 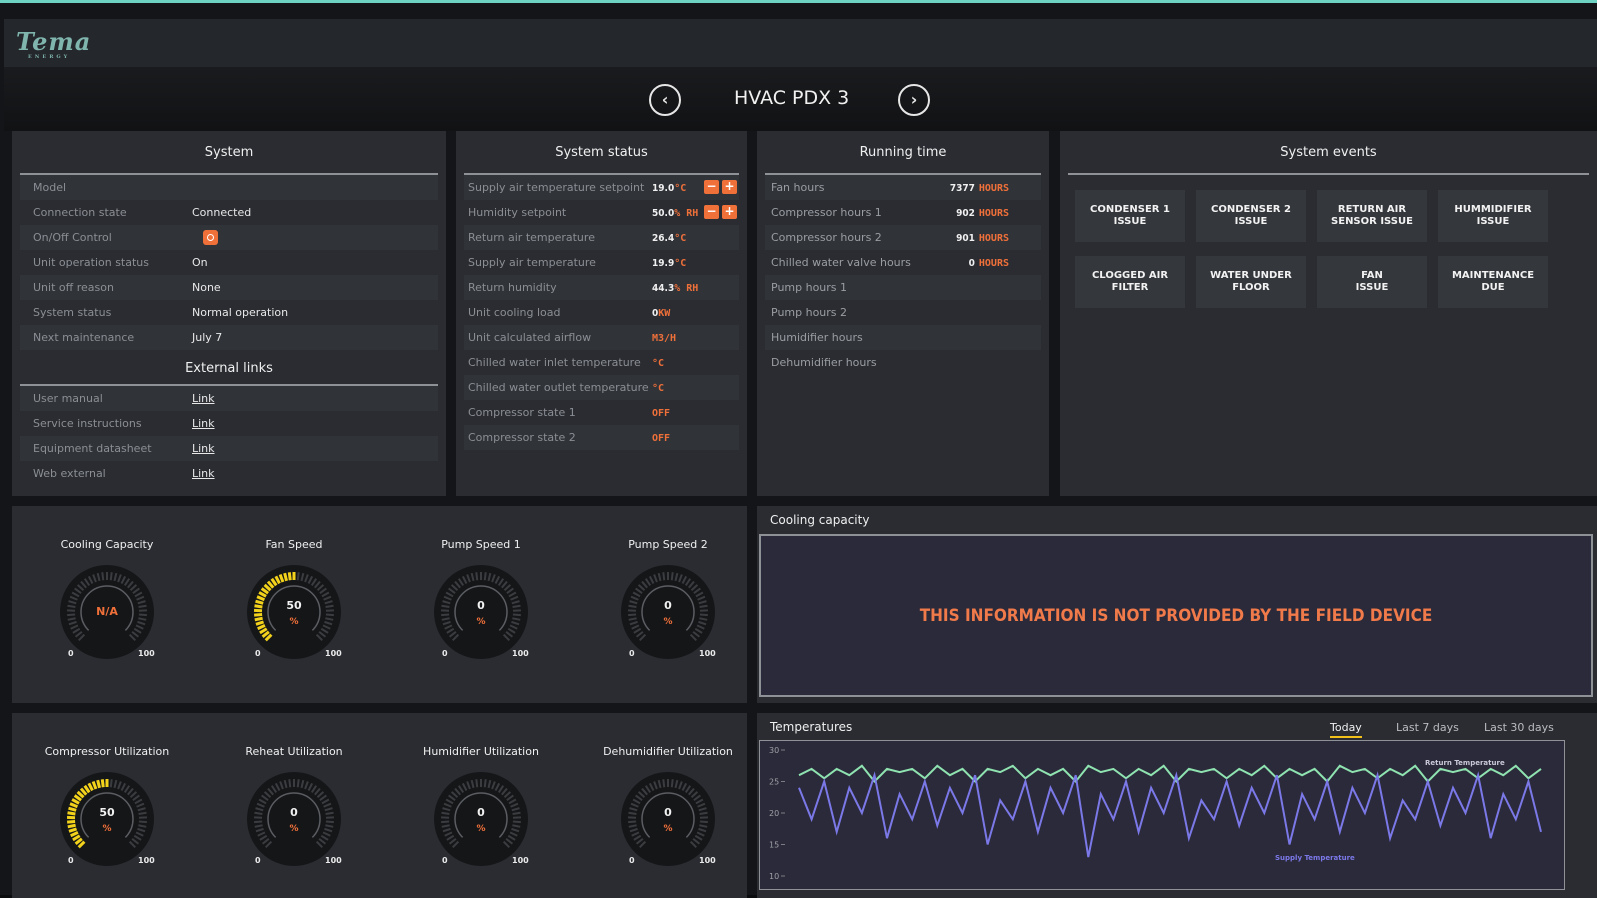 I want to click on event-button: RETURN AIRSENSOR ISSUE, so click(x=1372, y=216).